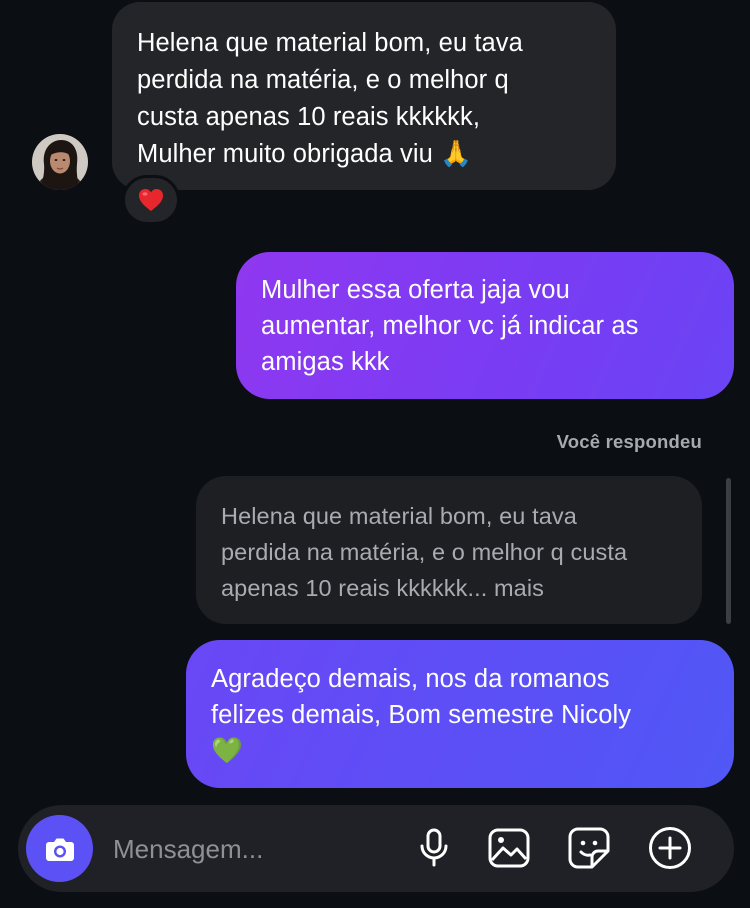 This screenshot has width=750, height=908. I want to click on gallery-icon, so click(509, 848).